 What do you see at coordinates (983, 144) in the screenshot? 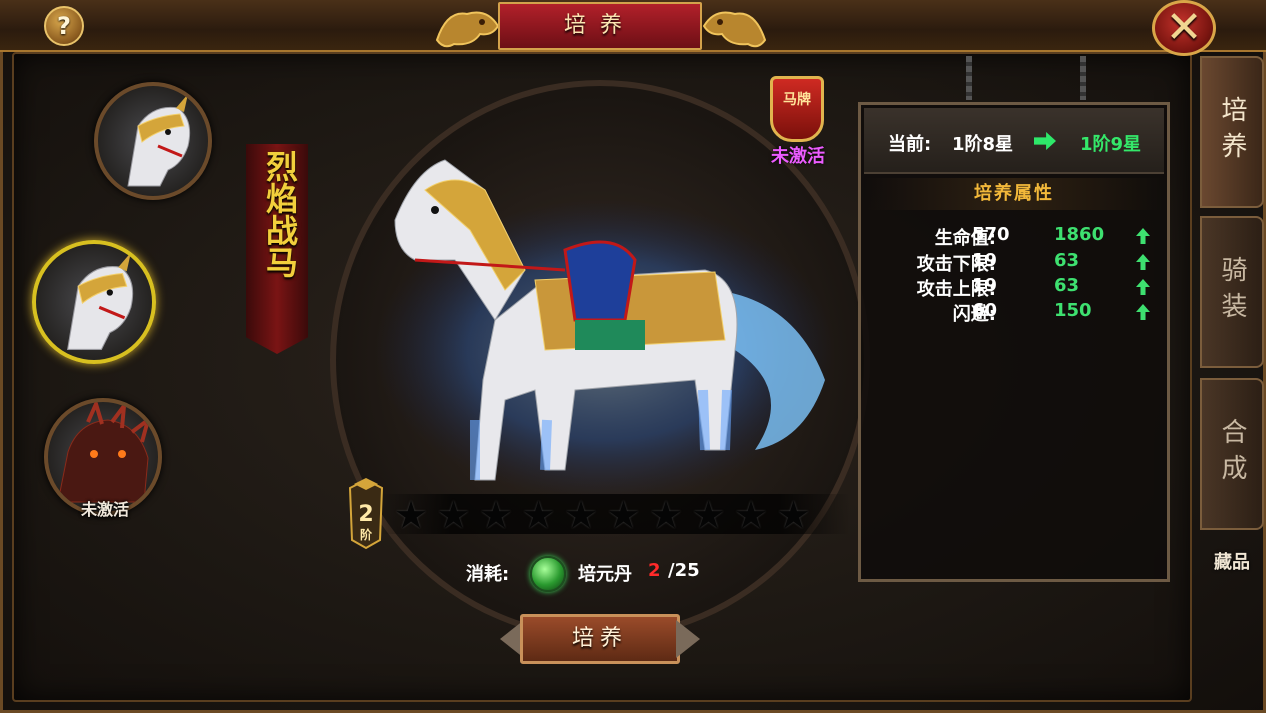
I see `current-value: 1阶8星` at bounding box center [983, 144].